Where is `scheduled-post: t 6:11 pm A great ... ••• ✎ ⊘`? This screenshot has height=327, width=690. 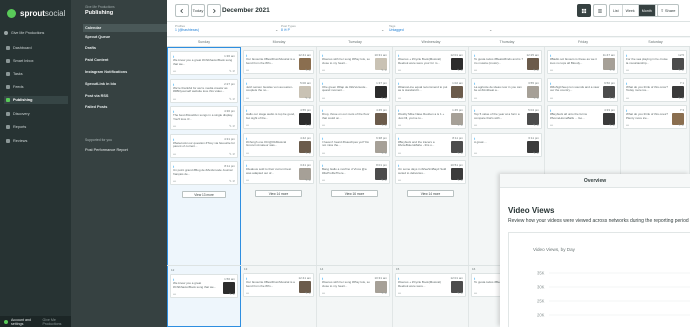 scheduled-post: t 6:11 pm A great ... ••• ✎ ⊘ is located at coordinates (506, 144).